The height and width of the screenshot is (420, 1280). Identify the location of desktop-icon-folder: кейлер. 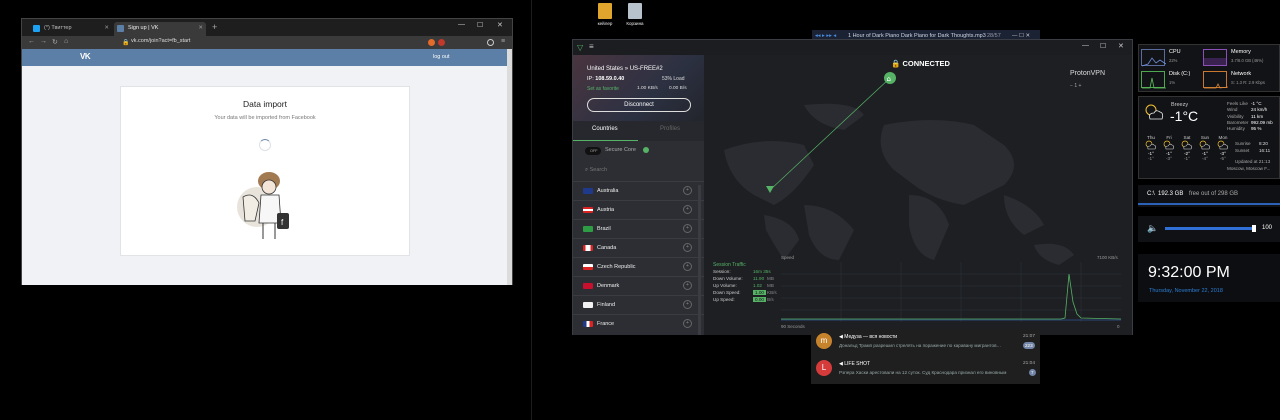
(605, 14).